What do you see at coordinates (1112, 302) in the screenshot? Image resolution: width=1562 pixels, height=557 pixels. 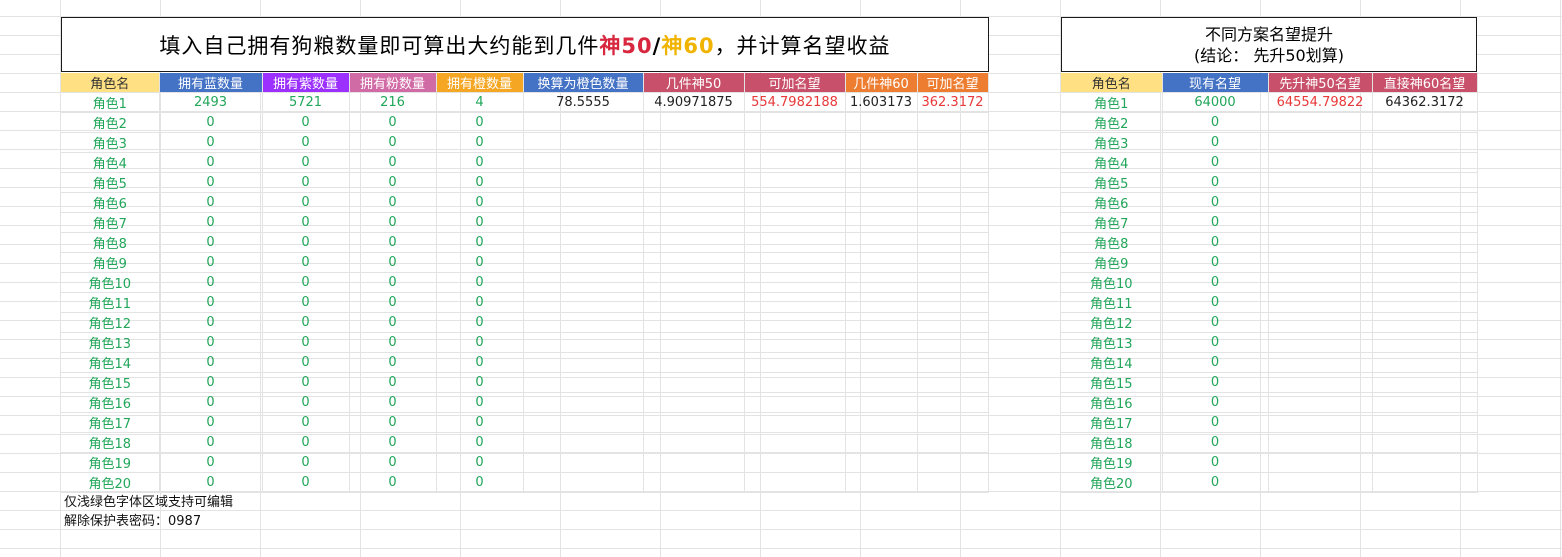 I see `right-cell: 角色11` at bounding box center [1112, 302].